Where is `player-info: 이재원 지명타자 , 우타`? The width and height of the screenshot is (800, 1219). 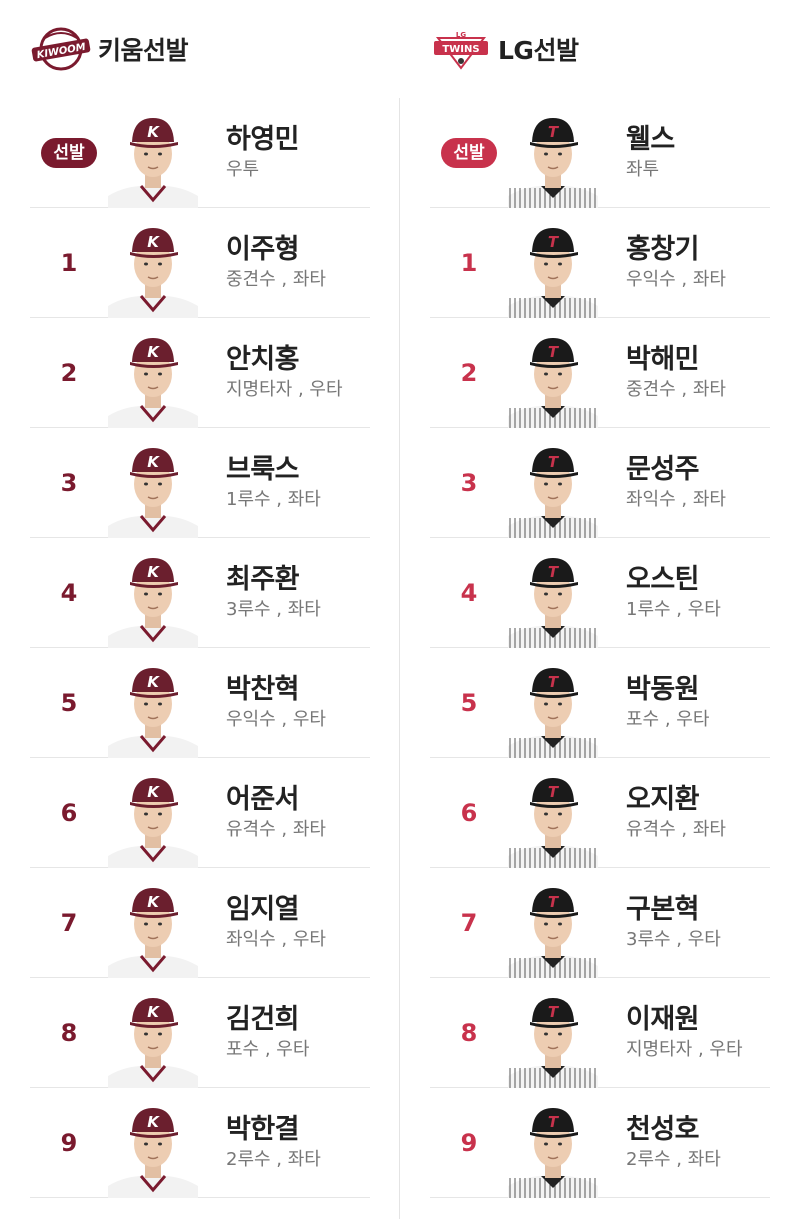 player-info: 이재원 지명타자 , 우타 is located at coordinates (684, 1033).